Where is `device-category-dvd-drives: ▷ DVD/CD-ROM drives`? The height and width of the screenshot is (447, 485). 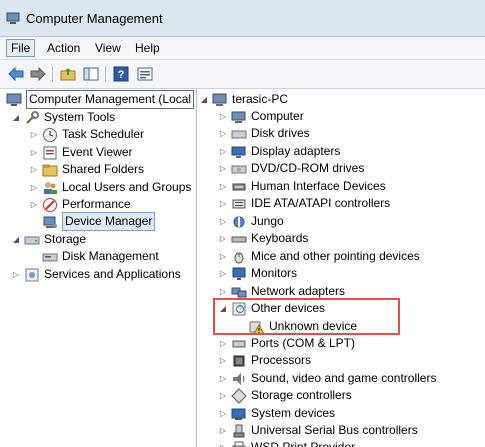 device-category-dvd-drives: ▷ DVD/CD-ROM drives is located at coordinates (291, 168).